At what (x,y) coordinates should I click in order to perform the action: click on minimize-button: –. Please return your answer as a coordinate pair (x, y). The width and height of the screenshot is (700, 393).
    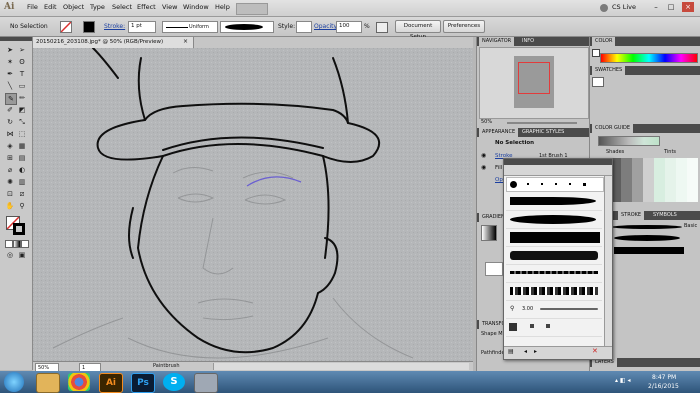
    Looking at the image, I should click on (656, 7).